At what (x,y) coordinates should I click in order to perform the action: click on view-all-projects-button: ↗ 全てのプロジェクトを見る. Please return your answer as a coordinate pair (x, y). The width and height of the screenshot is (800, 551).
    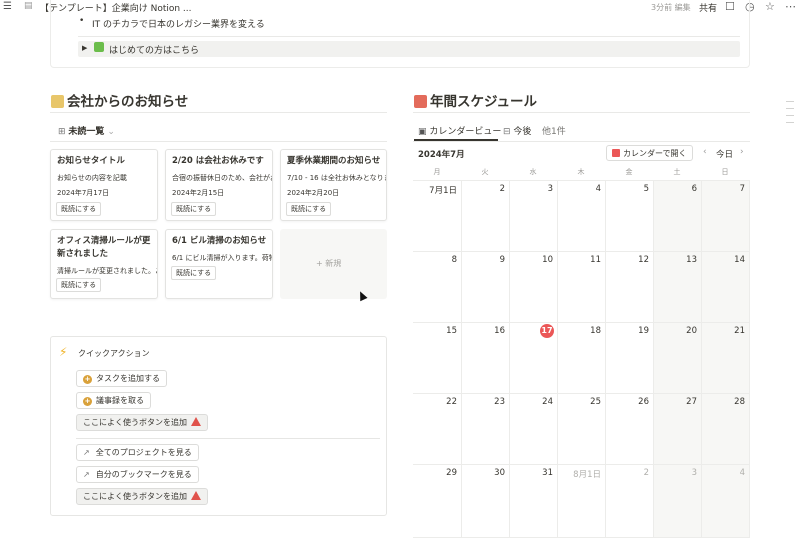
    Looking at the image, I should click on (137, 452).